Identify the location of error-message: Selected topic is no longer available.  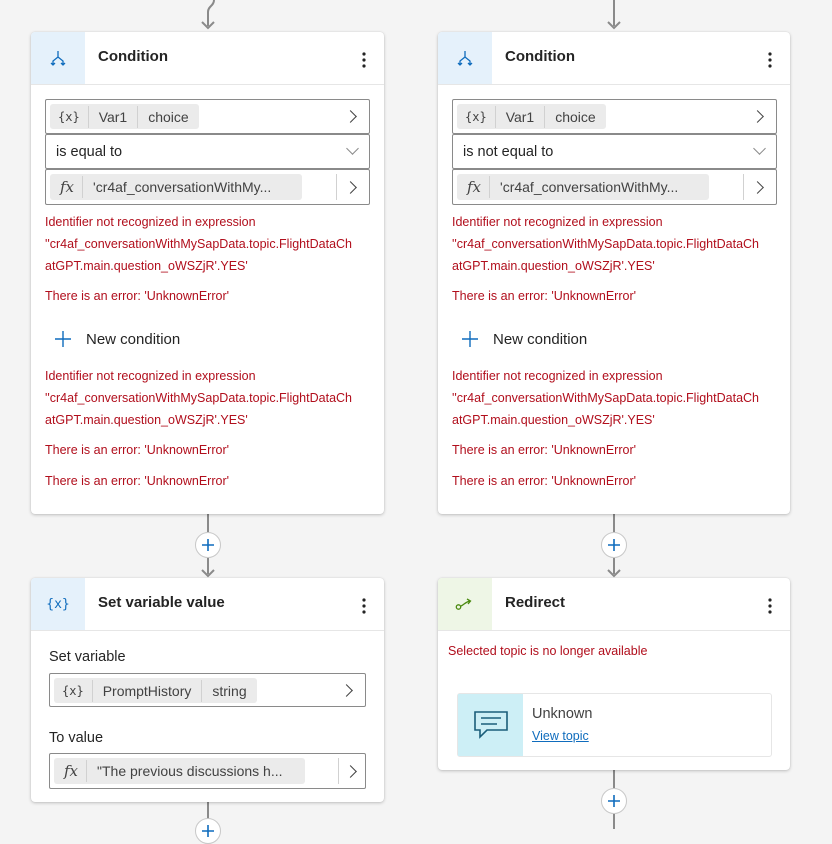
(548, 651).